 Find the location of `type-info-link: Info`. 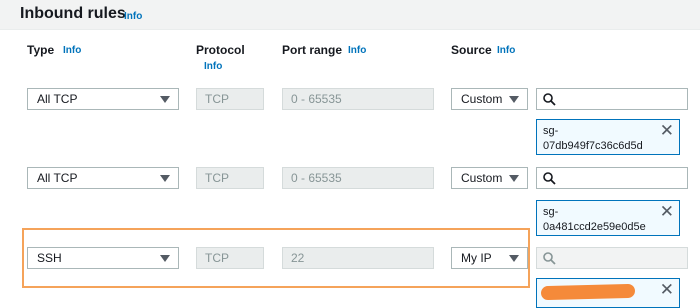

type-info-link: Info is located at coordinates (72, 50).